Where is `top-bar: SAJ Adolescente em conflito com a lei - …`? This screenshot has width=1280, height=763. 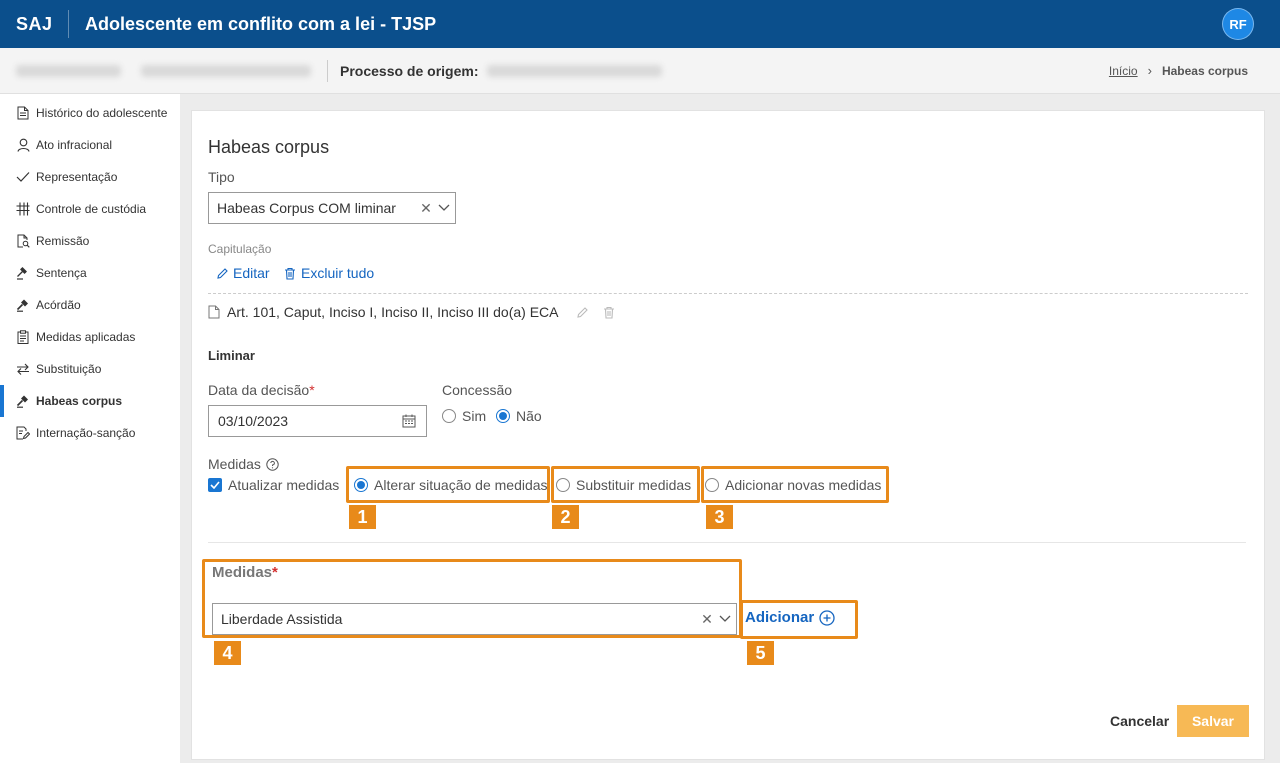 top-bar: SAJ Adolescente em conflito com a lei - … is located at coordinates (640, 24).